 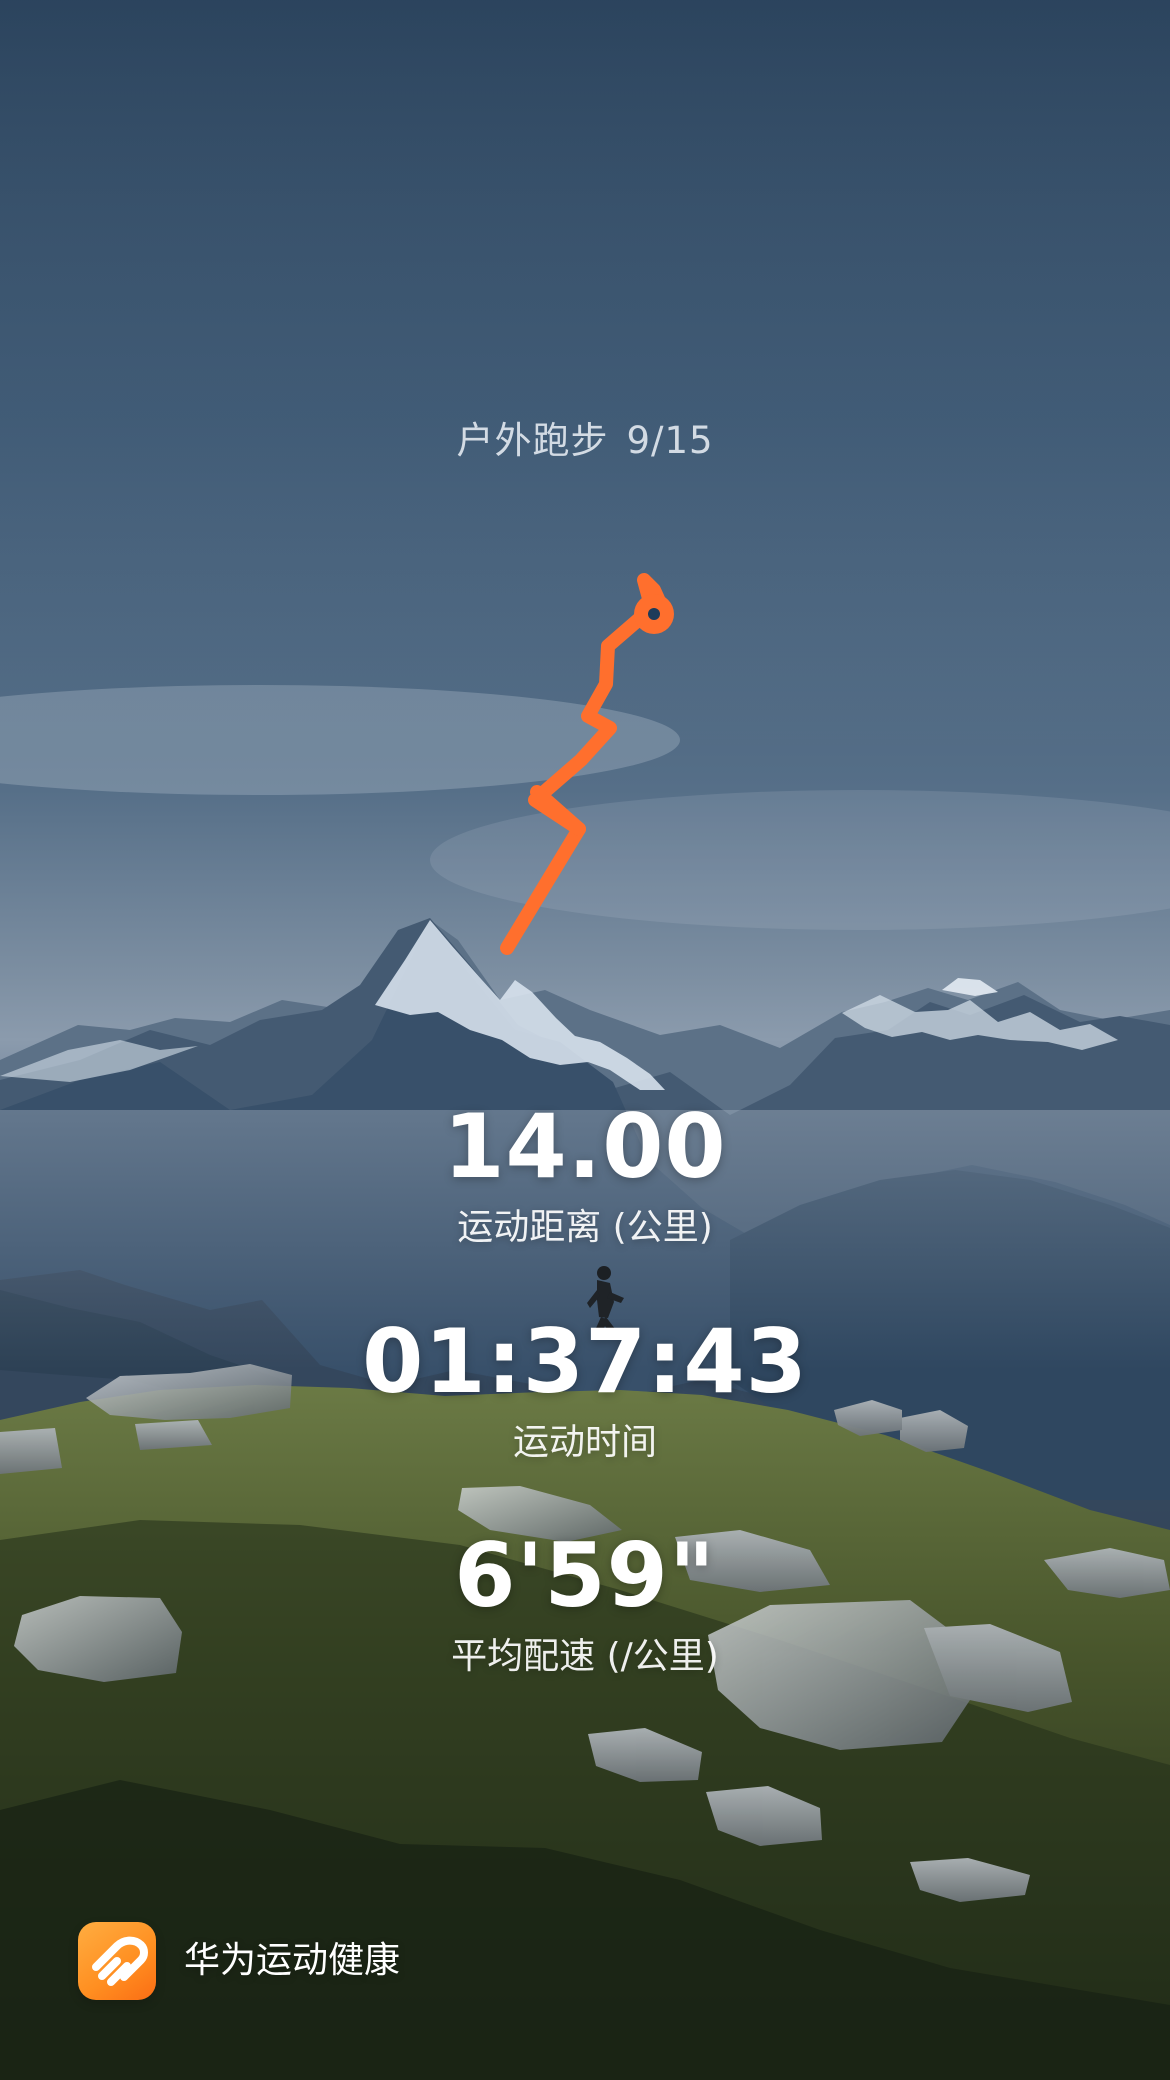 I want to click on route-path, so click(x=585, y=764).